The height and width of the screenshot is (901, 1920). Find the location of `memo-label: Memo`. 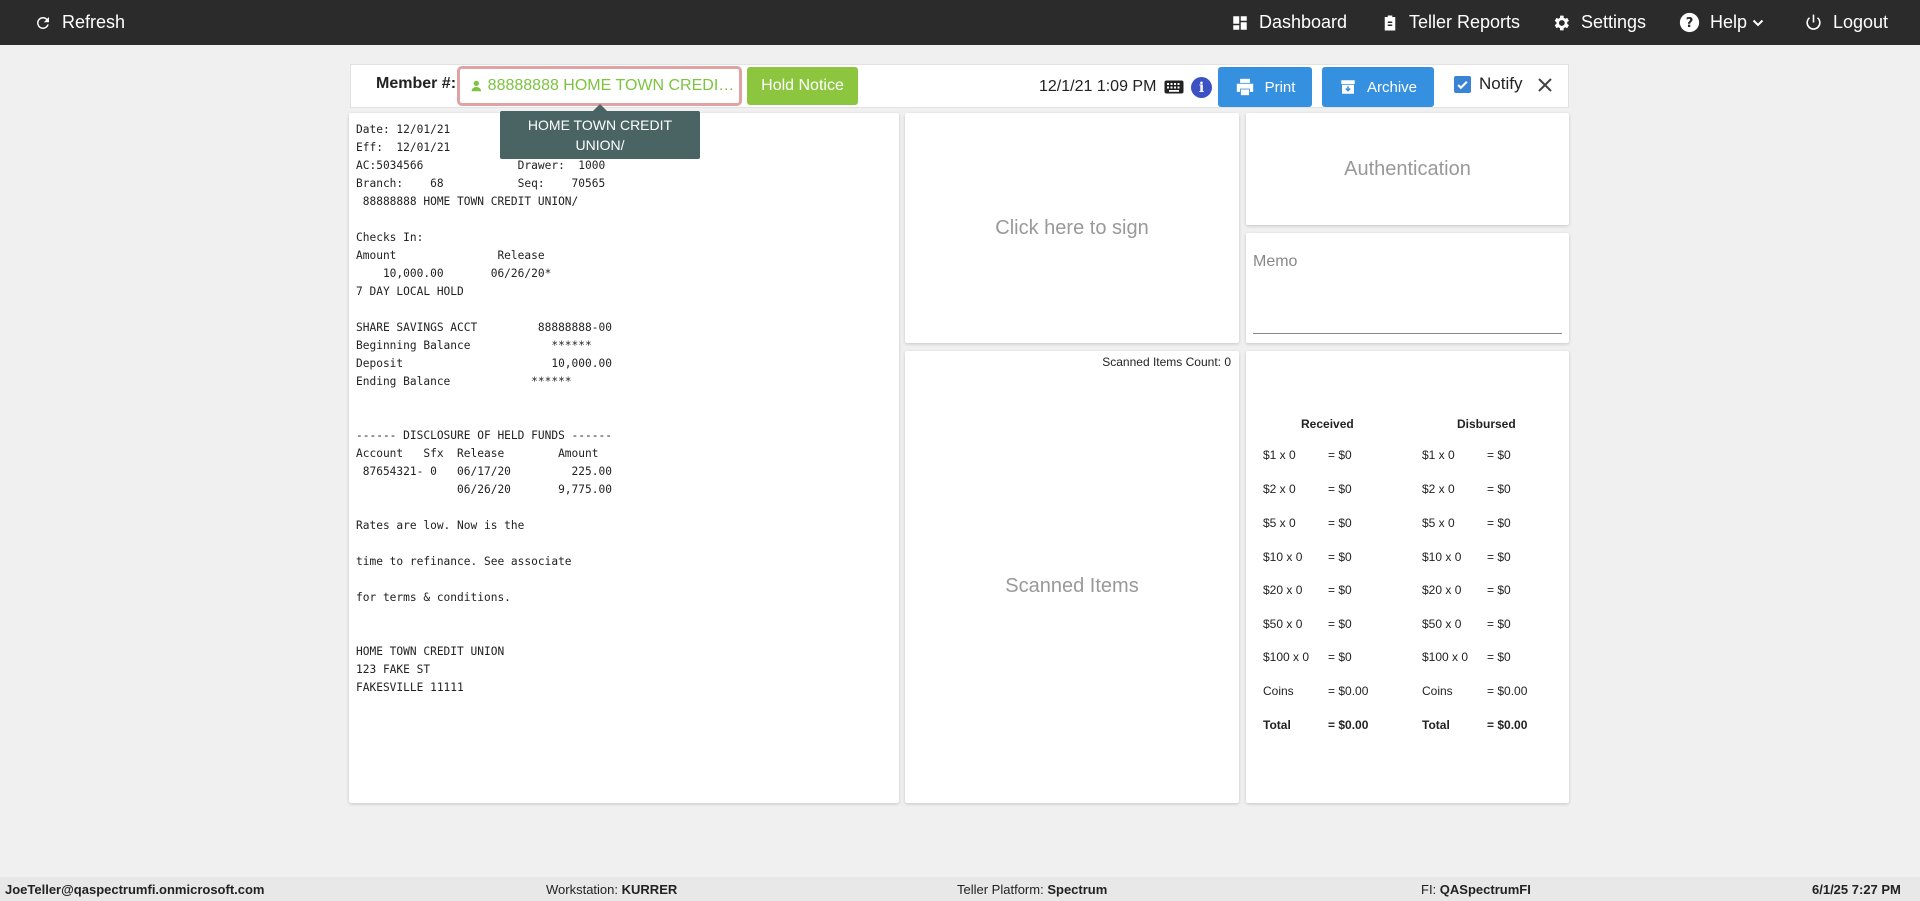

memo-label: Memo is located at coordinates (1275, 261).